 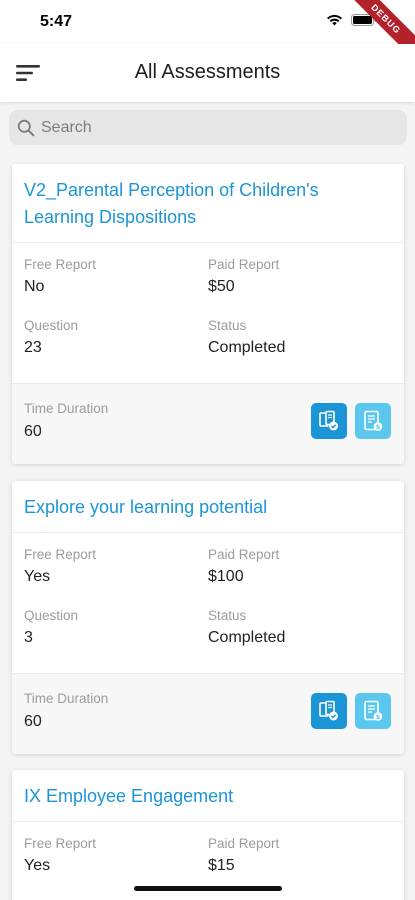 I want to click on paid-report-field: Paid Report $100, so click(x=300, y=577).